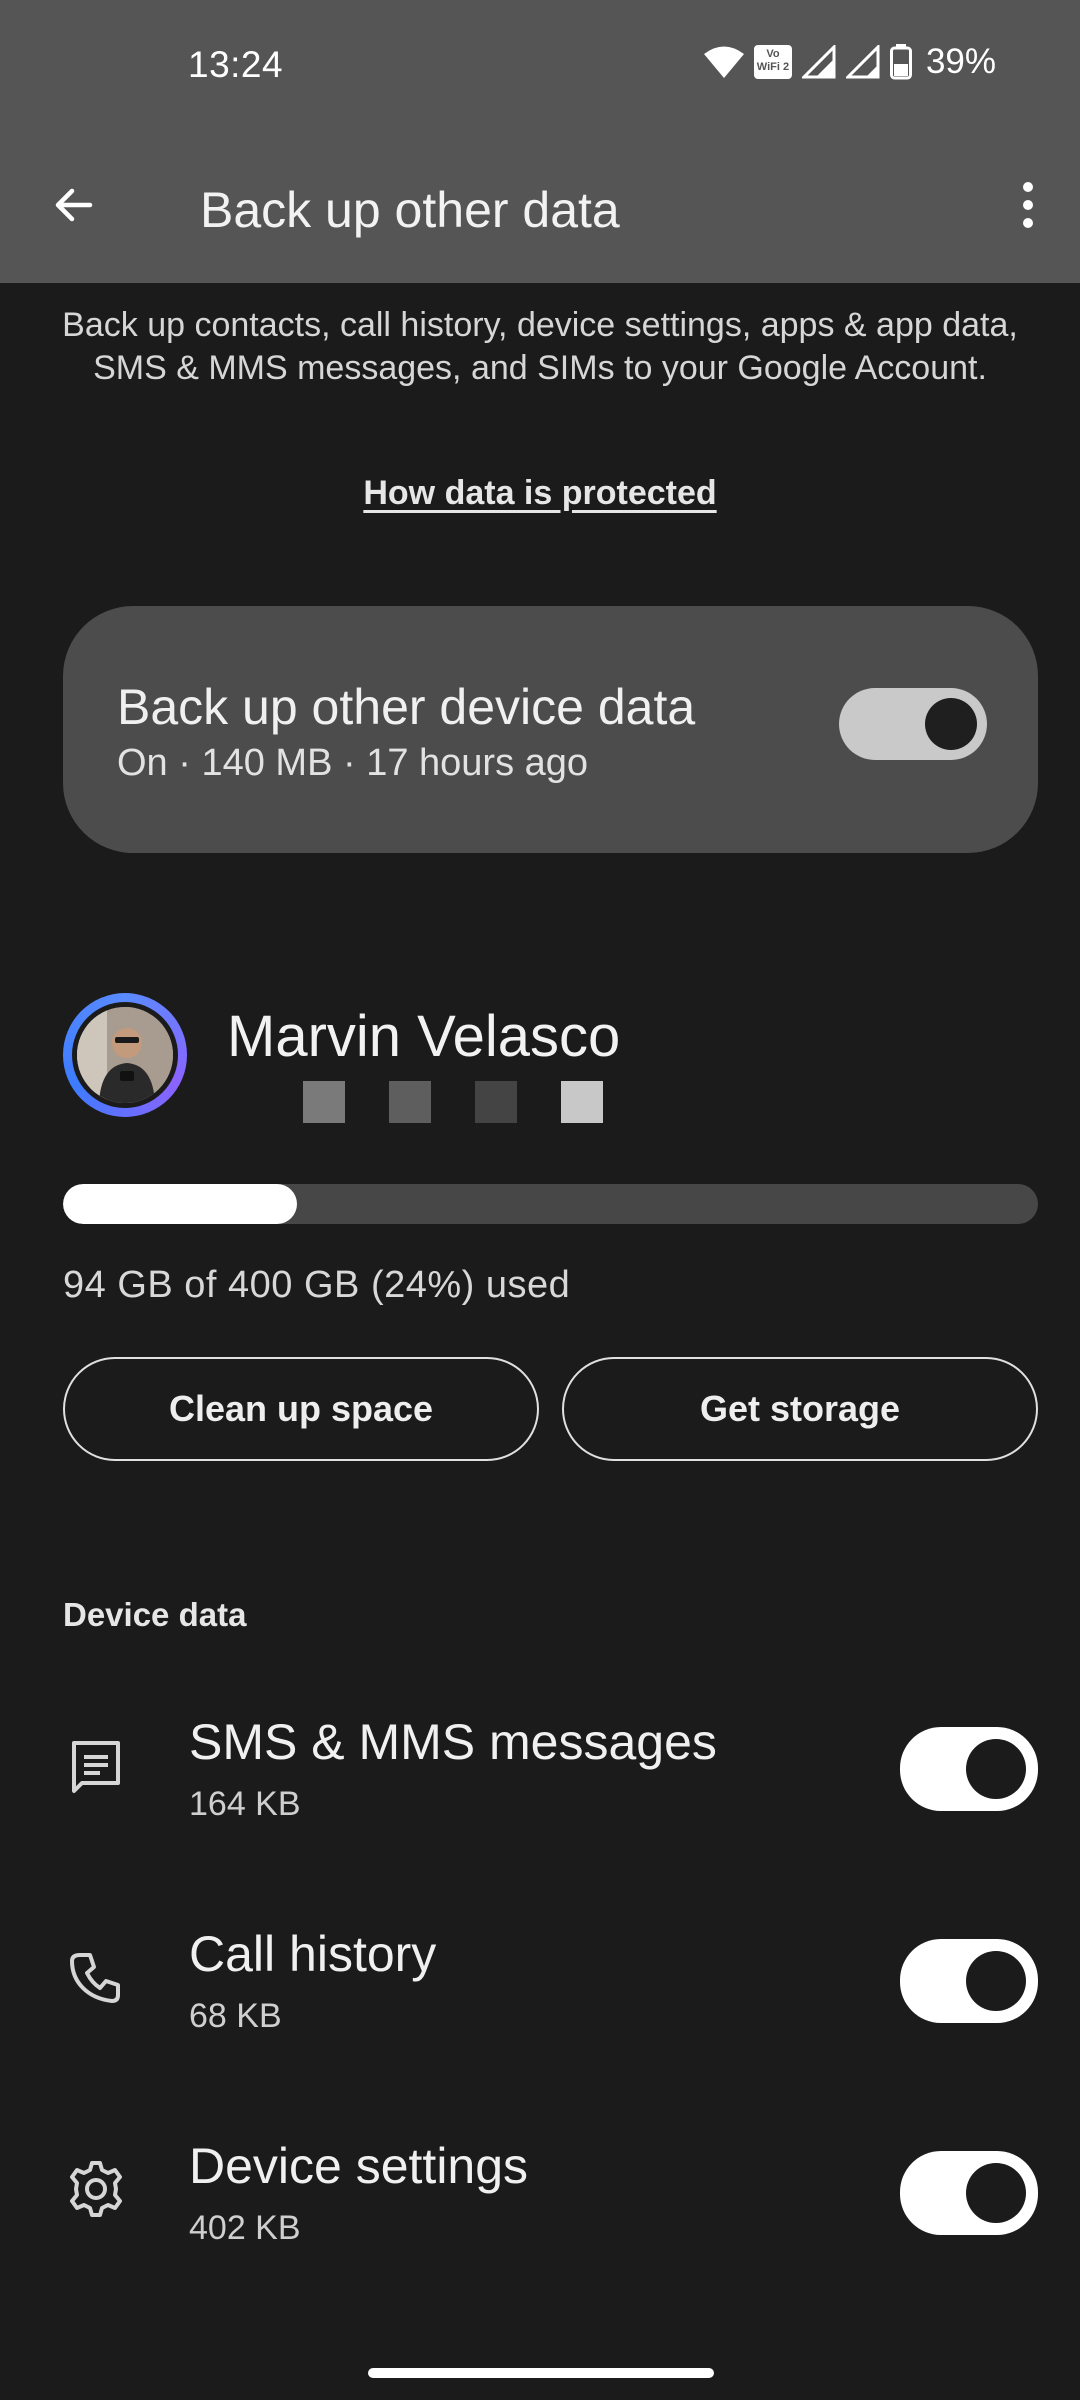  I want to click on list-item-call-history: Call history 68 KB, so click(540, 1979).